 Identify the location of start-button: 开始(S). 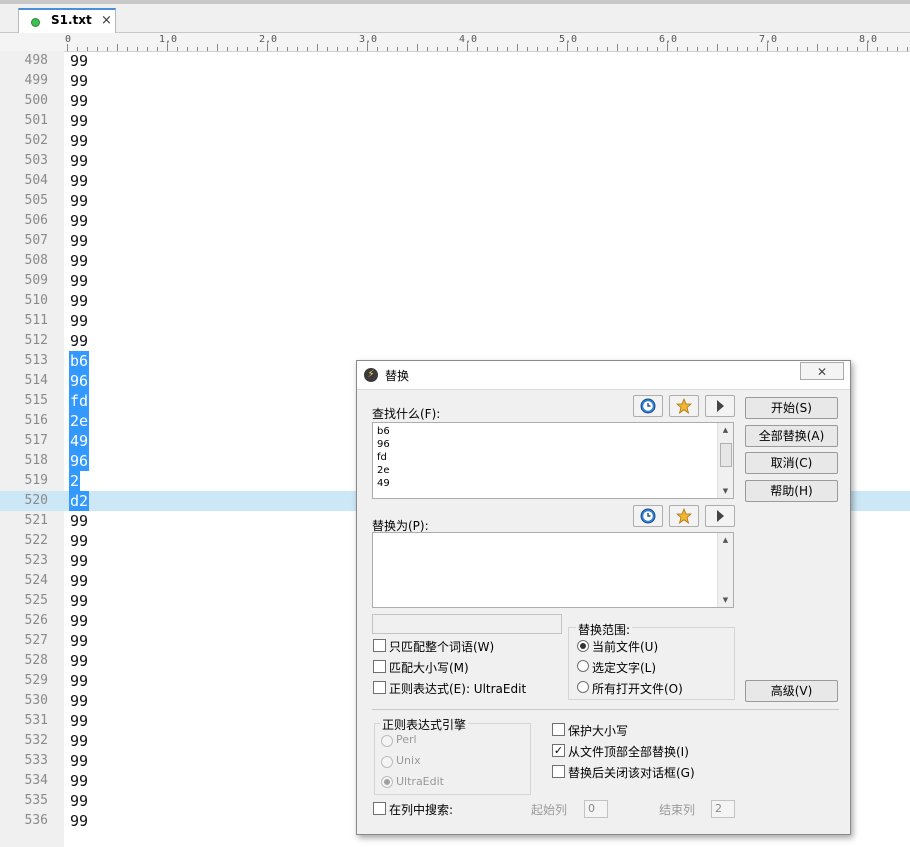
(791, 408).